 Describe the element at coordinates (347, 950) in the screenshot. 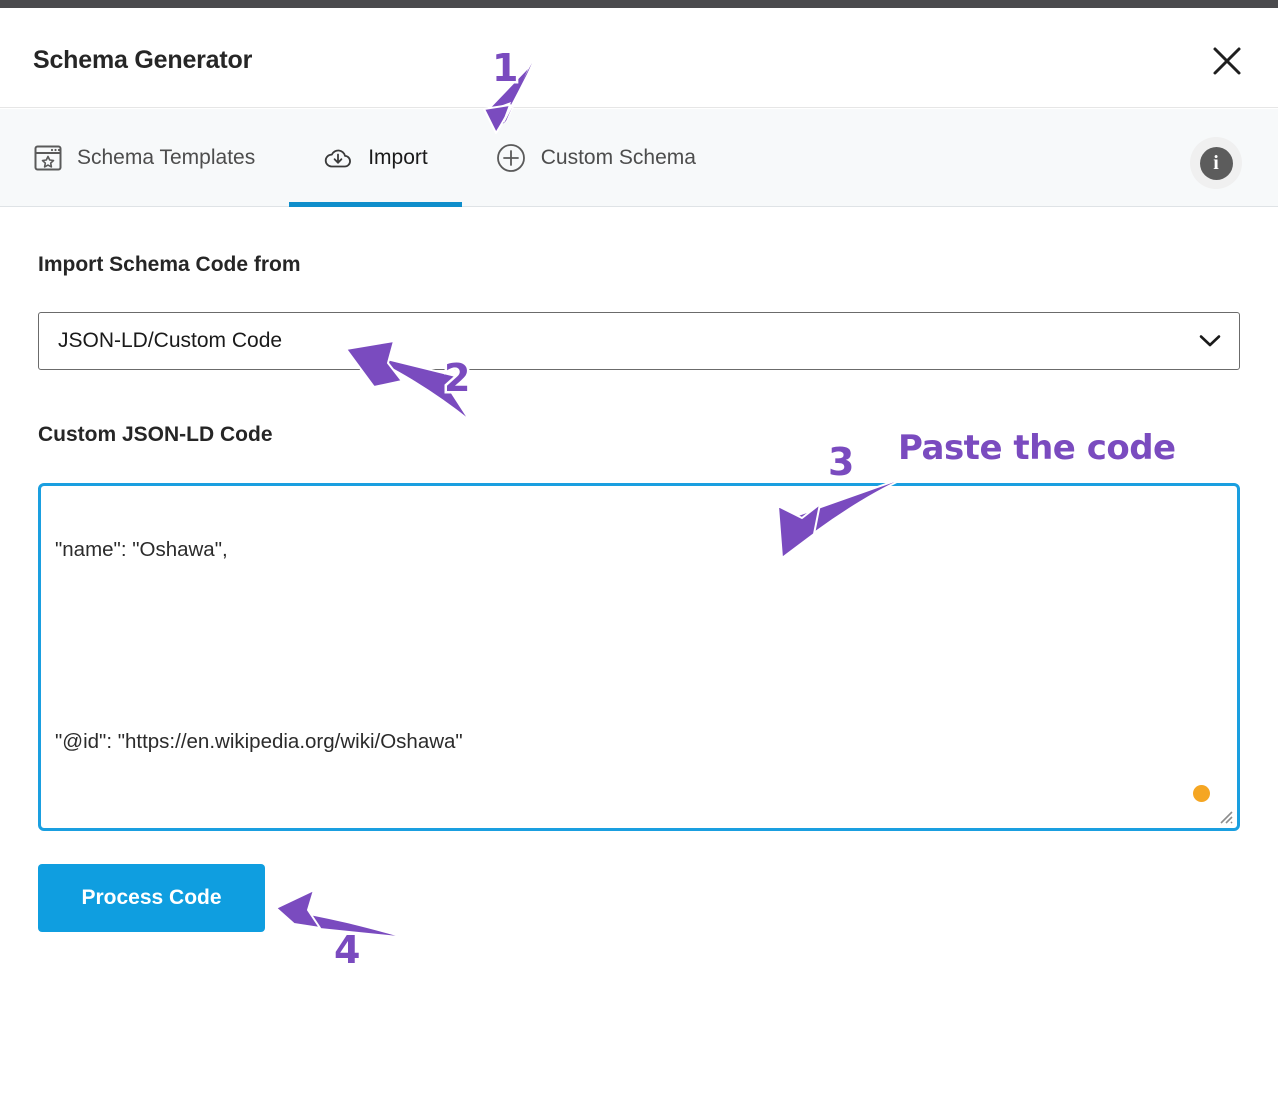

I see `annotation-step-4: 4` at that location.